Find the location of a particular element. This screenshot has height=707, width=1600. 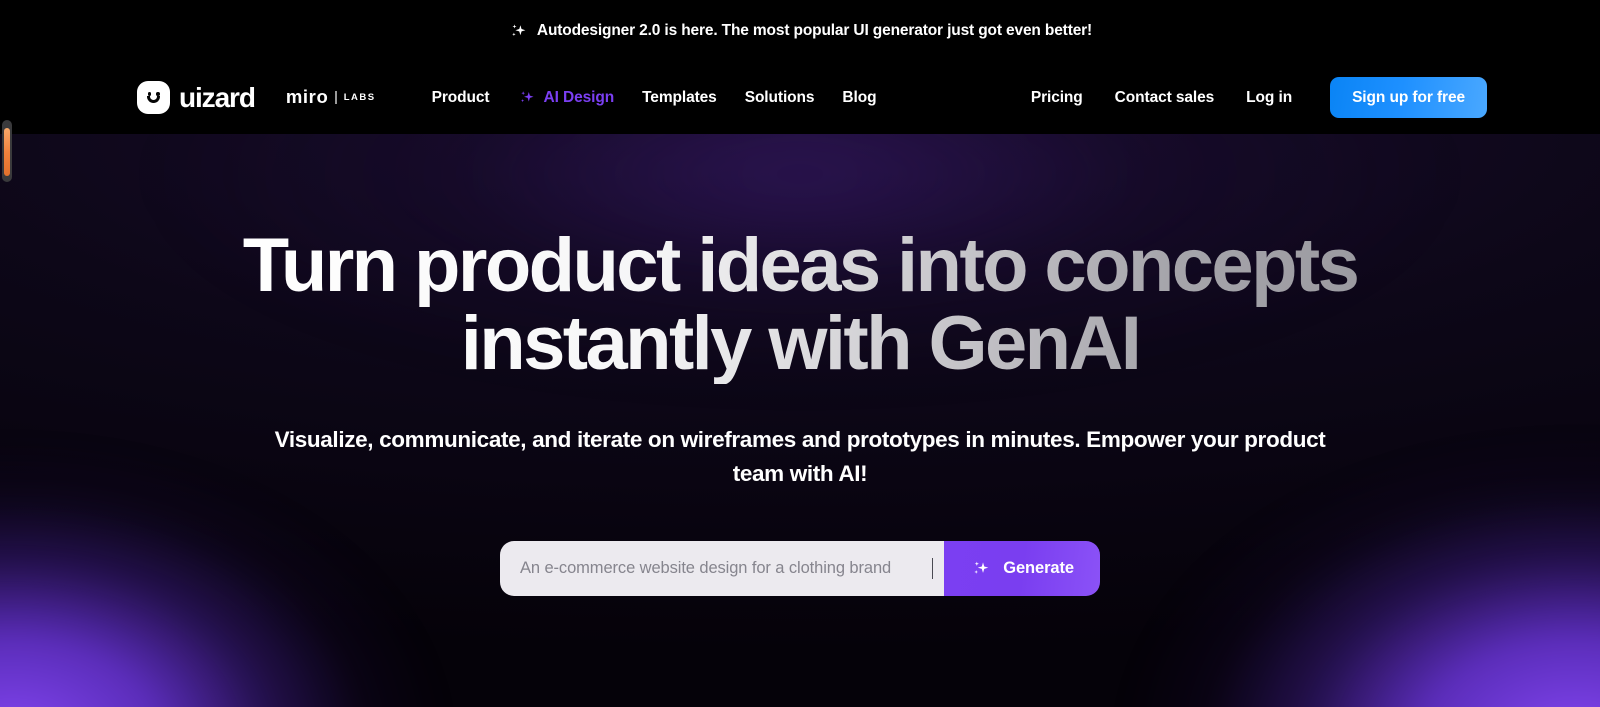

generate-button: Generate is located at coordinates (1022, 568).